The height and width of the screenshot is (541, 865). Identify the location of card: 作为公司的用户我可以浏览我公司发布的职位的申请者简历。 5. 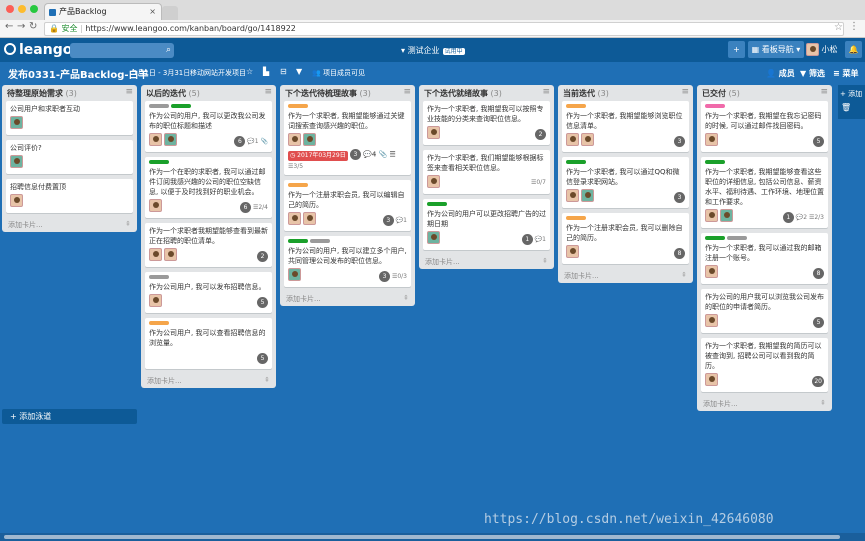
(764, 311).